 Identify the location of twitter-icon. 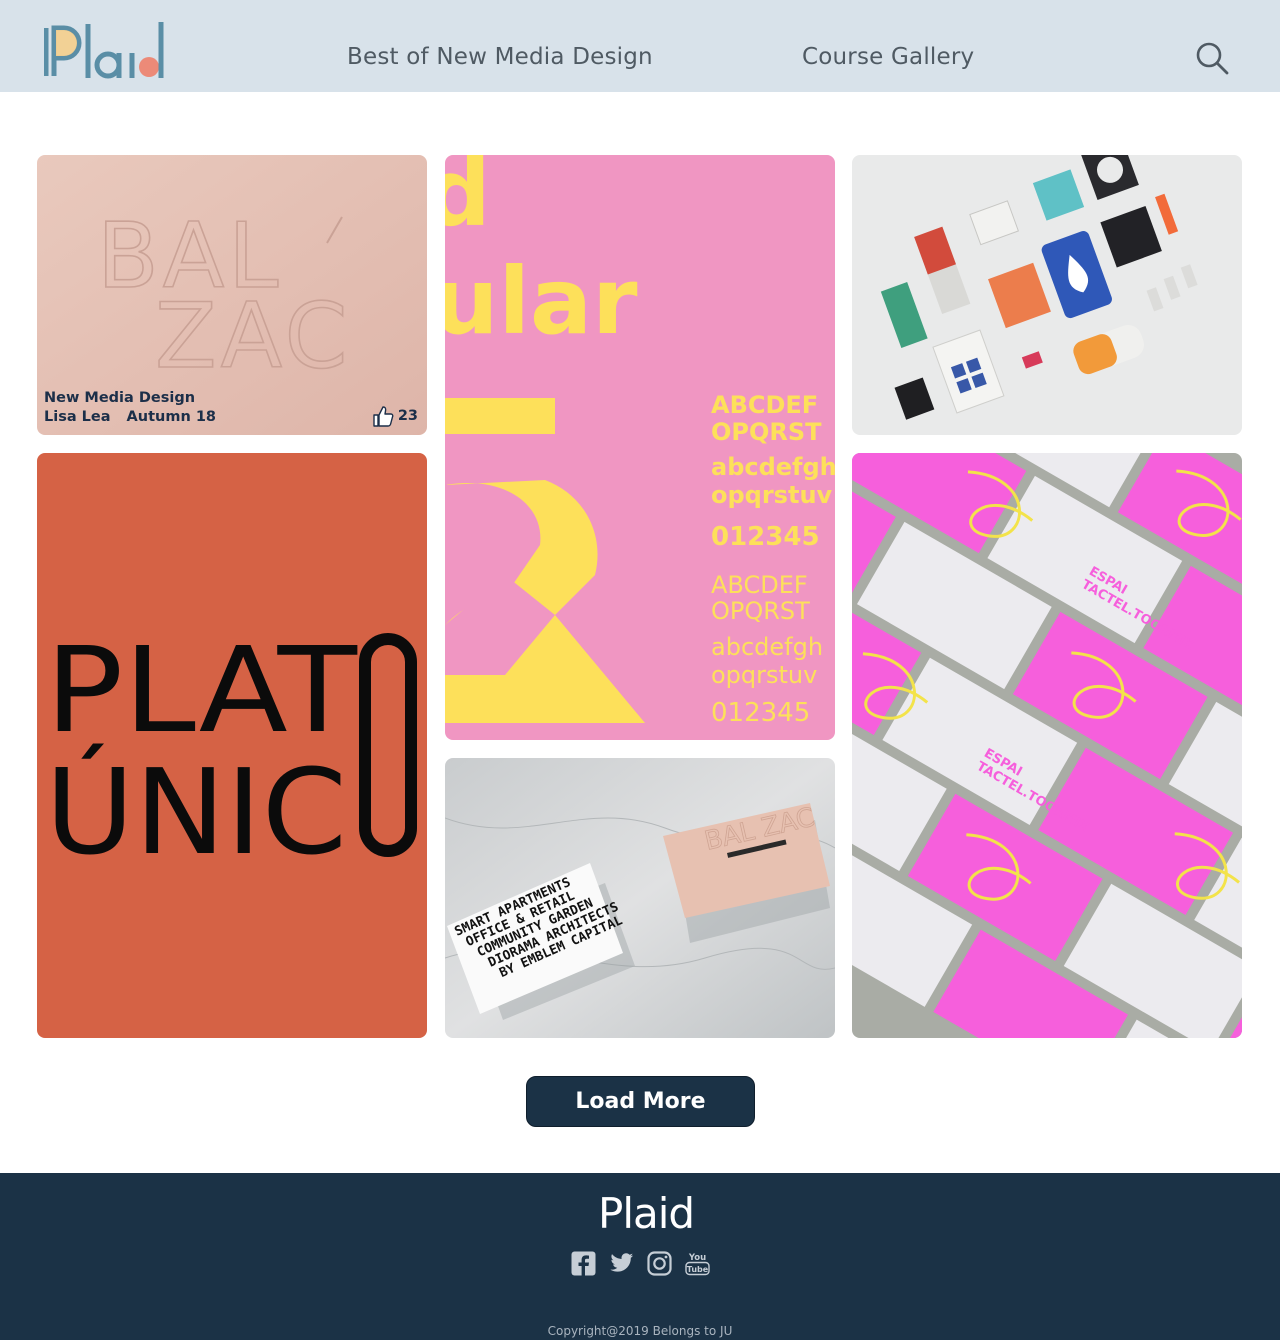
(621, 1263).